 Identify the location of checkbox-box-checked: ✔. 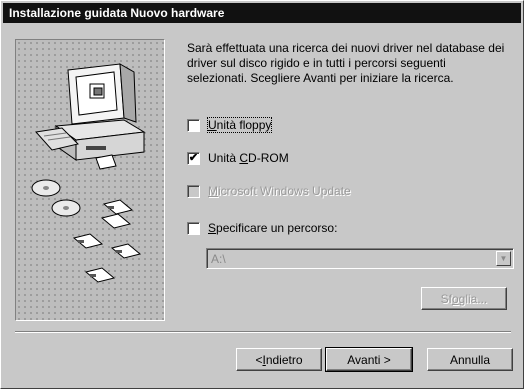
(193, 158).